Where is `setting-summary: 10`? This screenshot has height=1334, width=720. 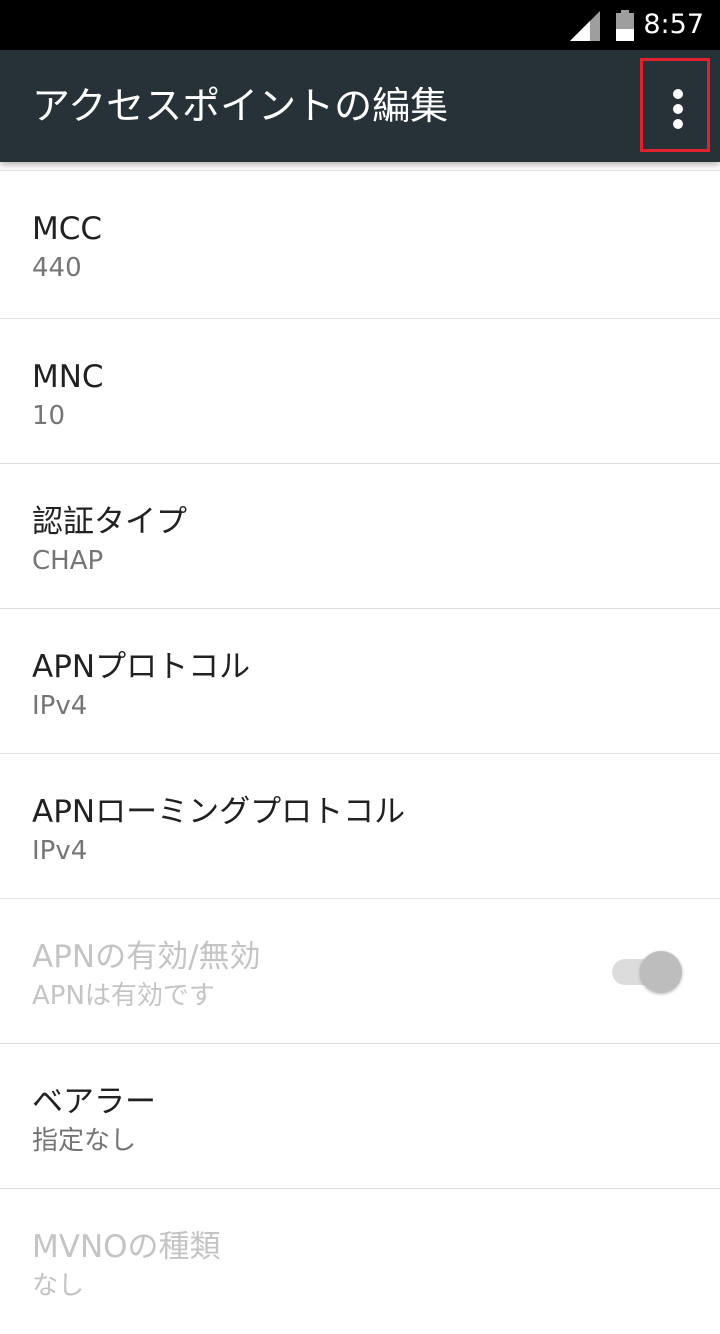
setting-summary: 10 is located at coordinates (49, 416).